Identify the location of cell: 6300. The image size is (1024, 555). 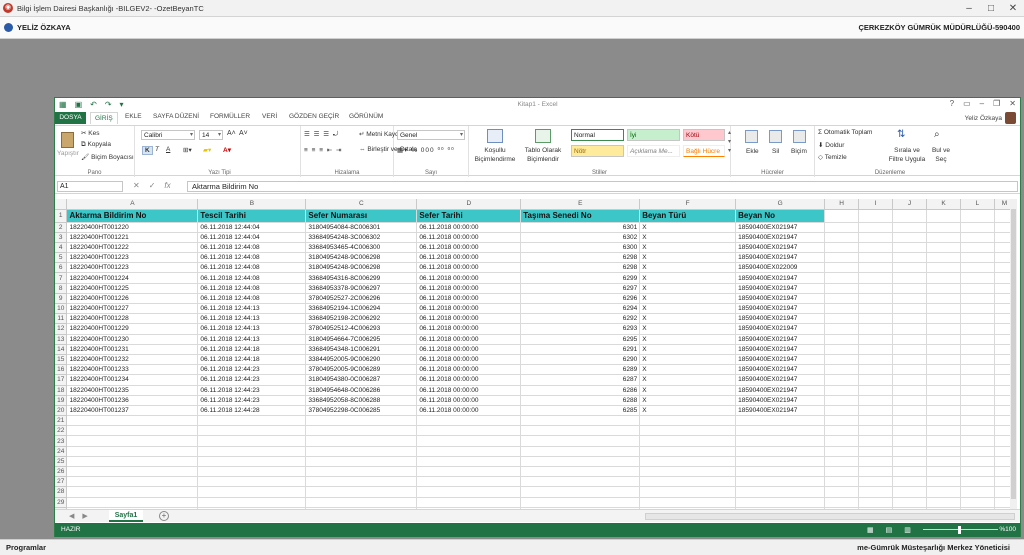
(580, 248).